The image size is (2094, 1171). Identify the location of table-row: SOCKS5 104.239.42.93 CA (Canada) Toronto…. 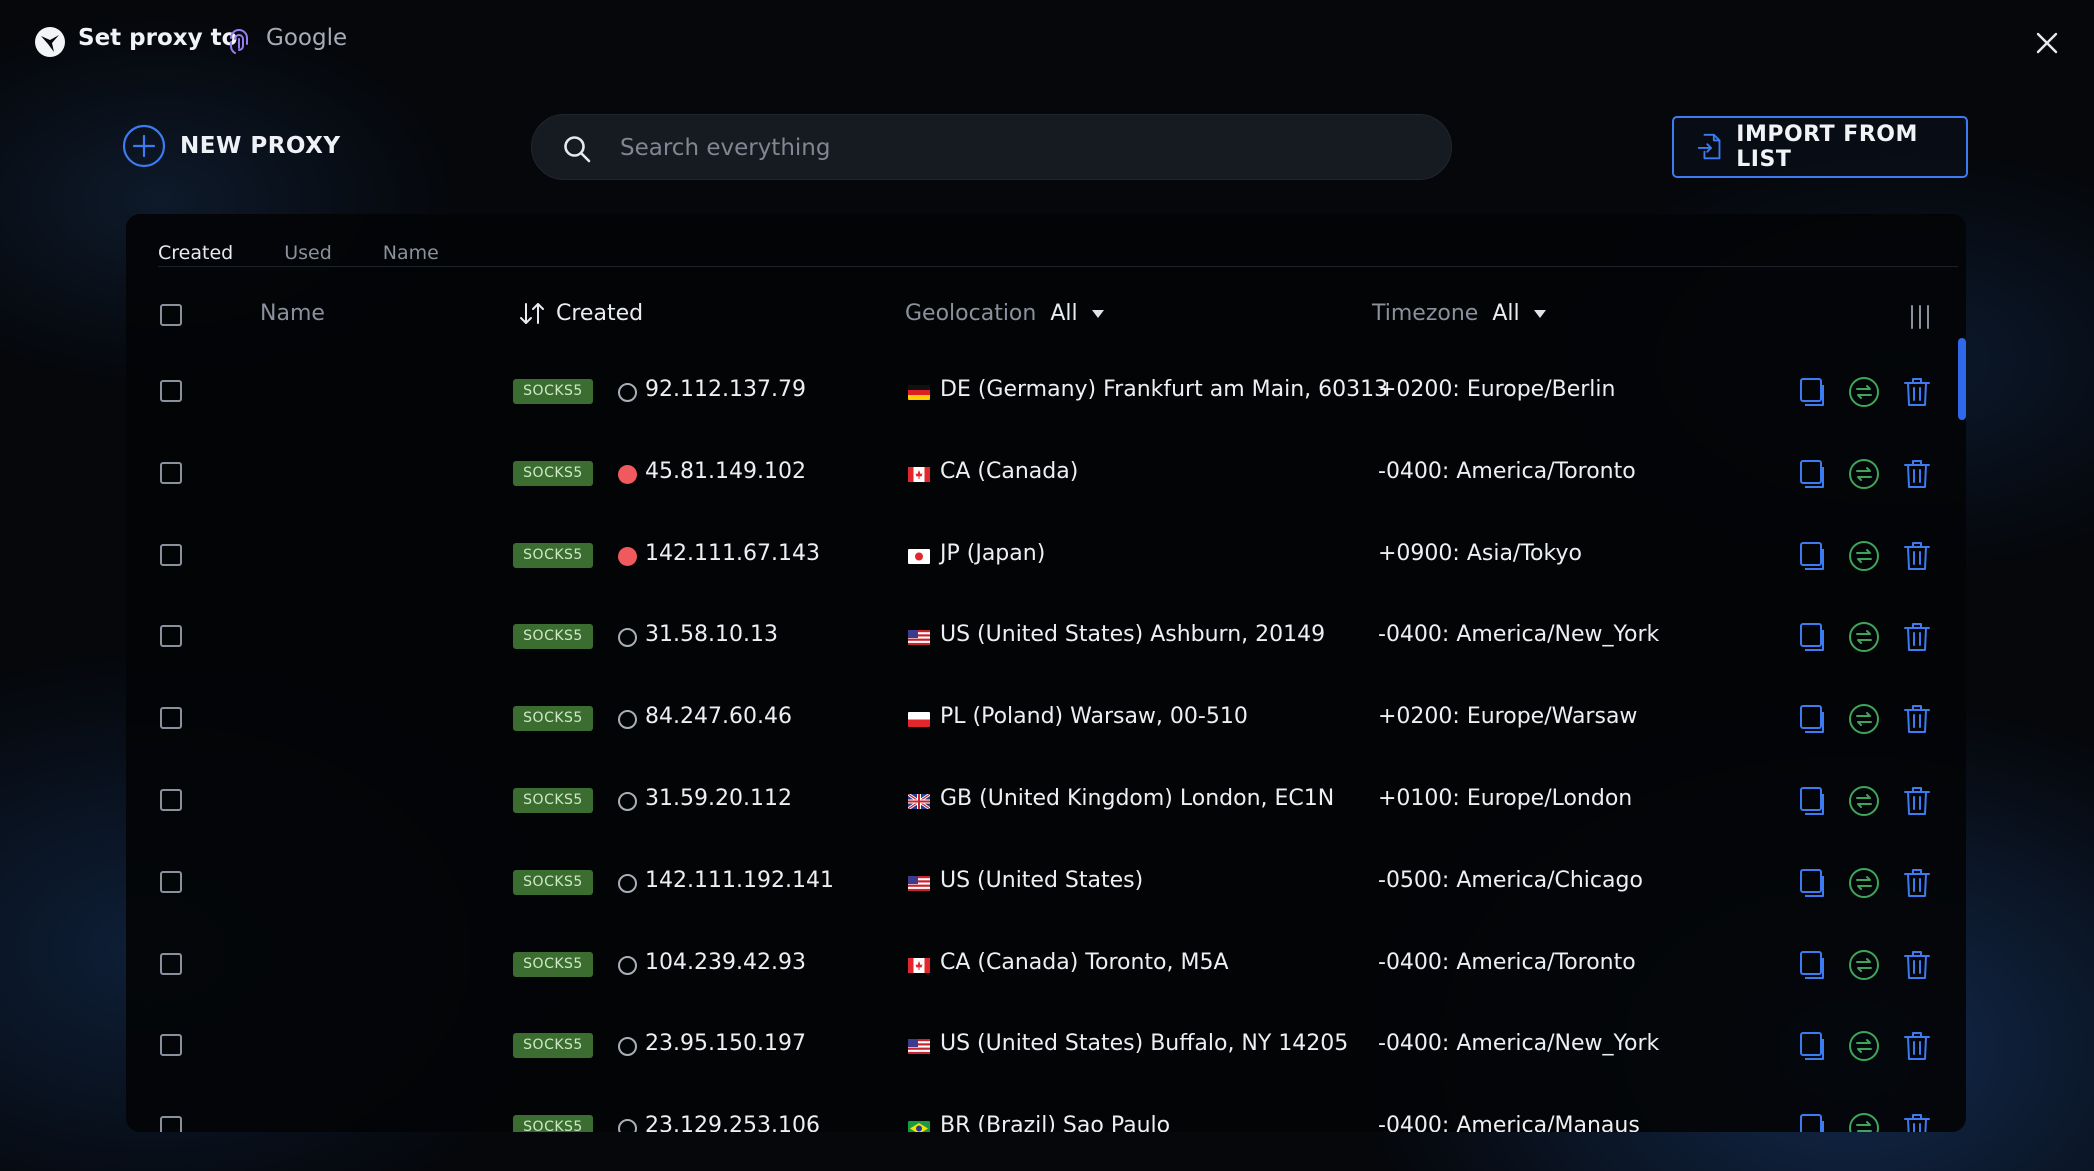
(1046, 964).